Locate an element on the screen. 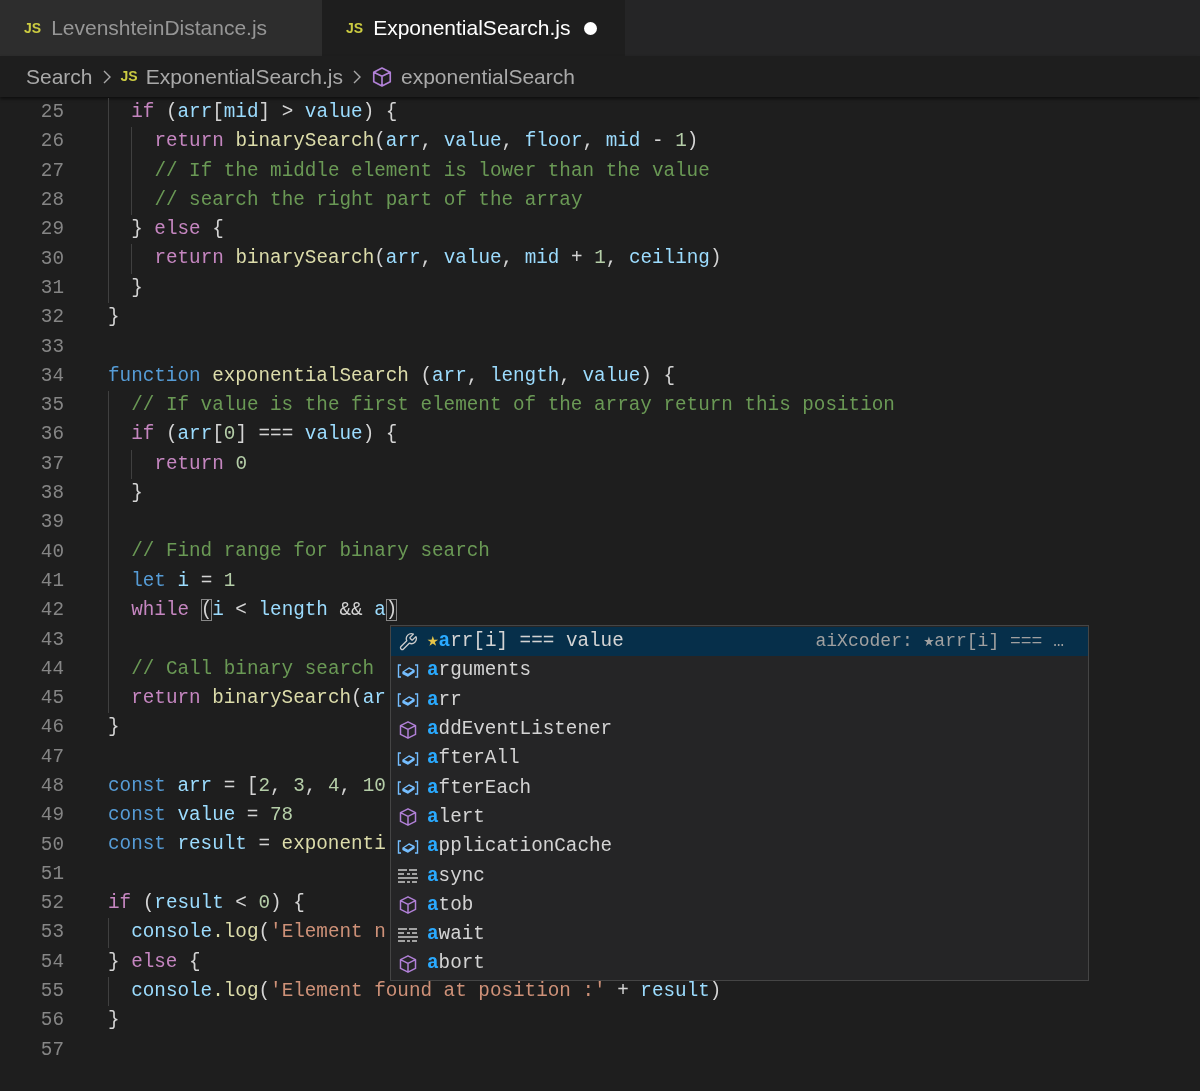  line-number: 47 is located at coordinates (51, 757).